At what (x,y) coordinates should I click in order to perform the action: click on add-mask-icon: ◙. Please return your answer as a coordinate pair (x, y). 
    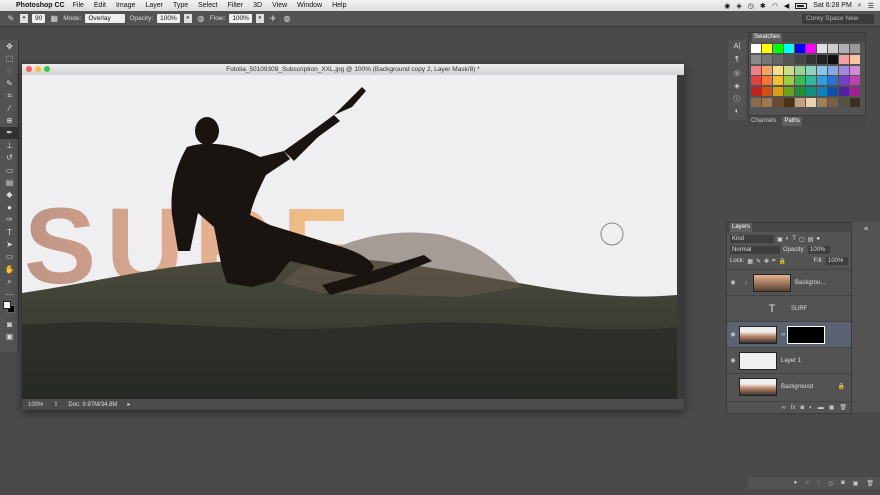
    Looking at the image, I should click on (802, 408).